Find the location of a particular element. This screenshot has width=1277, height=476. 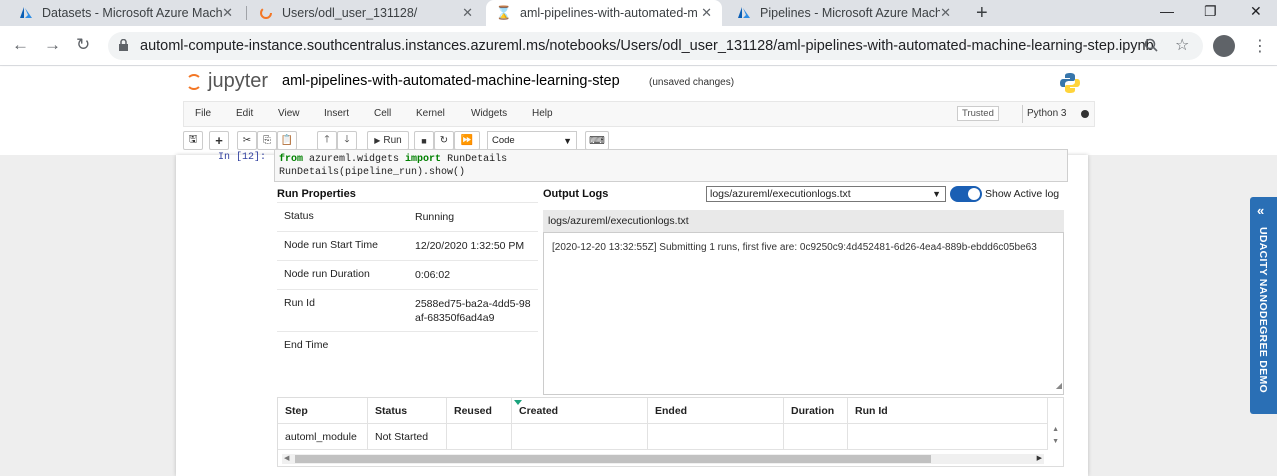

trusted-indicator: Trusted is located at coordinates (978, 113).